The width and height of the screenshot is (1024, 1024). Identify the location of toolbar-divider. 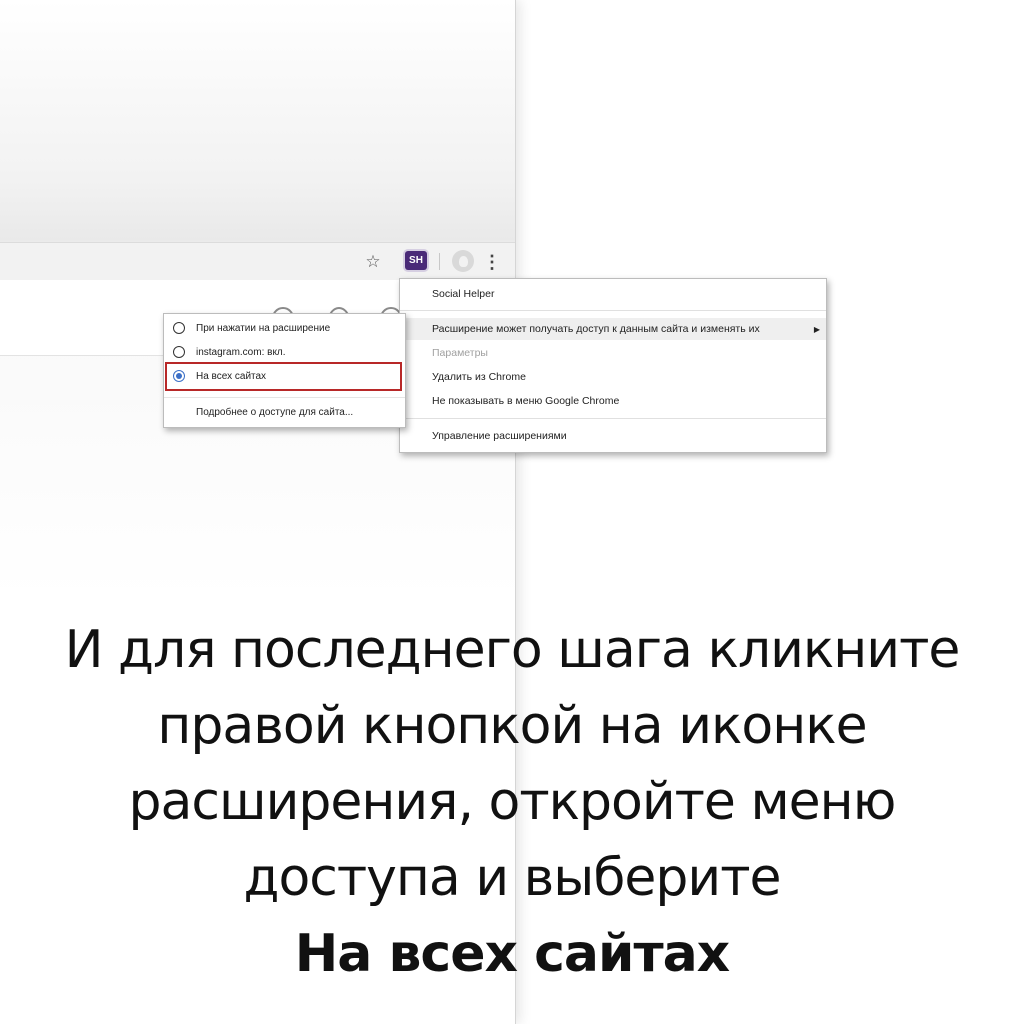
(439, 261).